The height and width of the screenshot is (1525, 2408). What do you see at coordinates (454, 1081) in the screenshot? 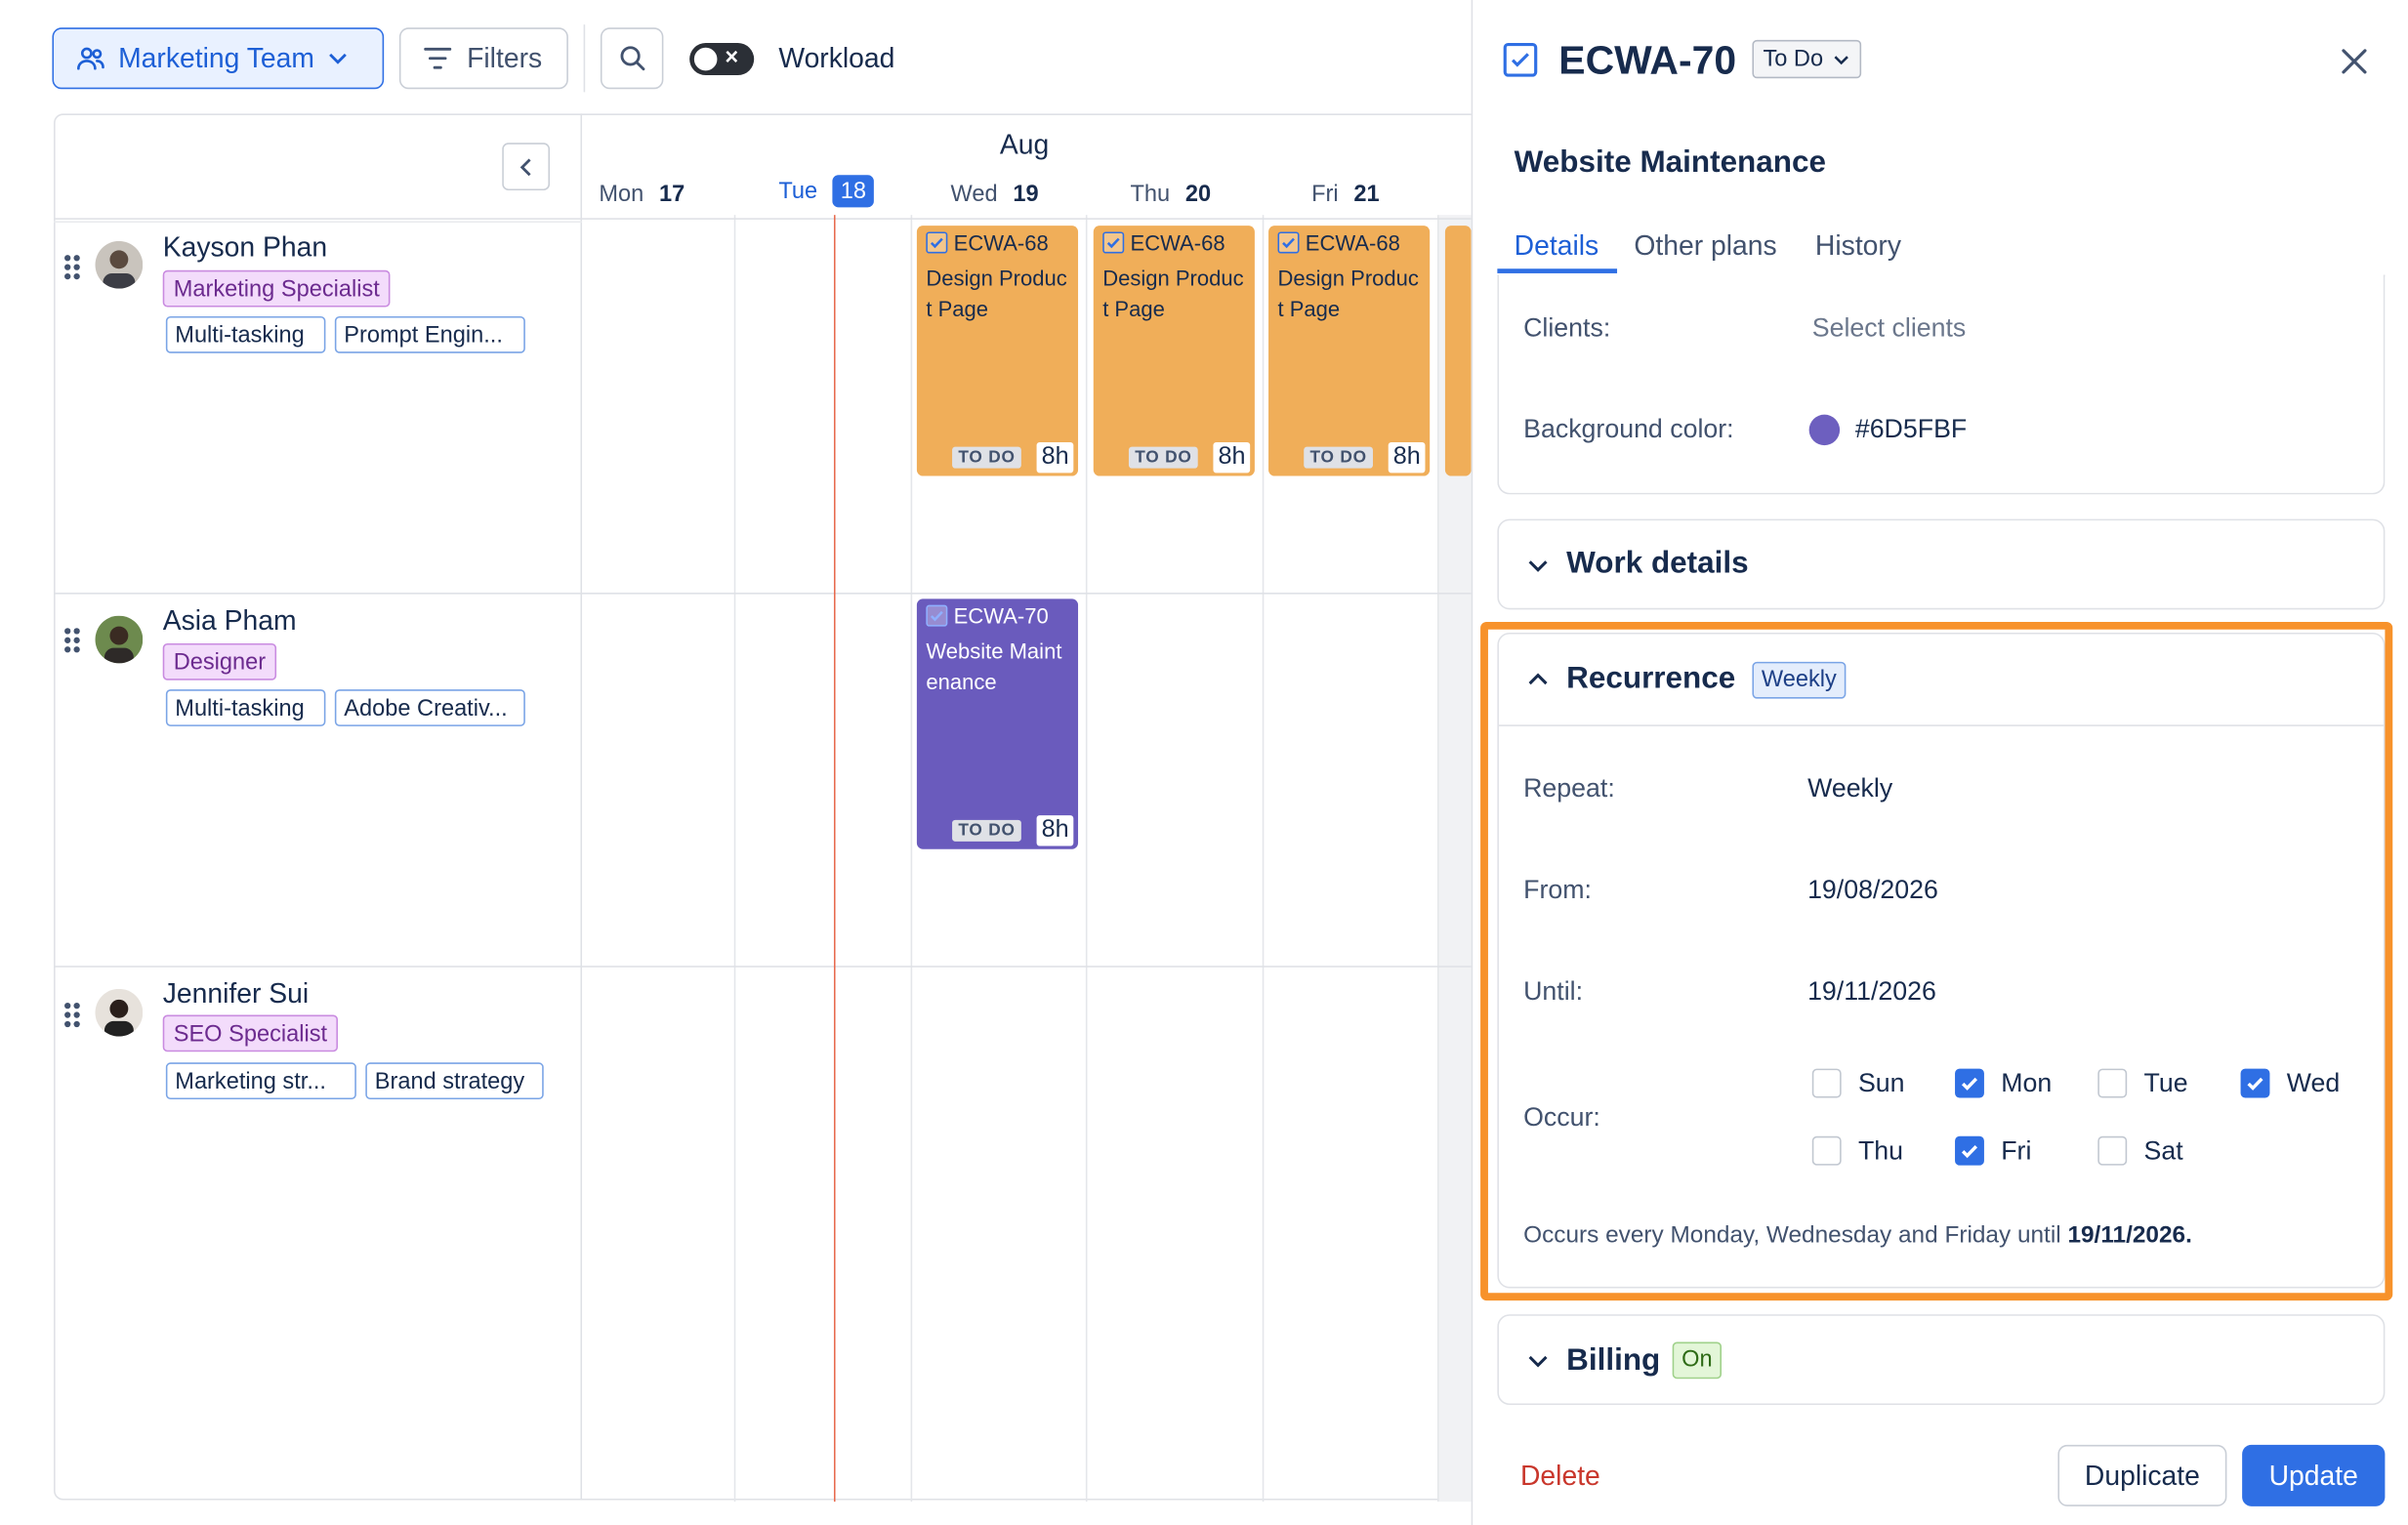
I see `skill-tag: Brand strategy` at bounding box center [454, 1081].